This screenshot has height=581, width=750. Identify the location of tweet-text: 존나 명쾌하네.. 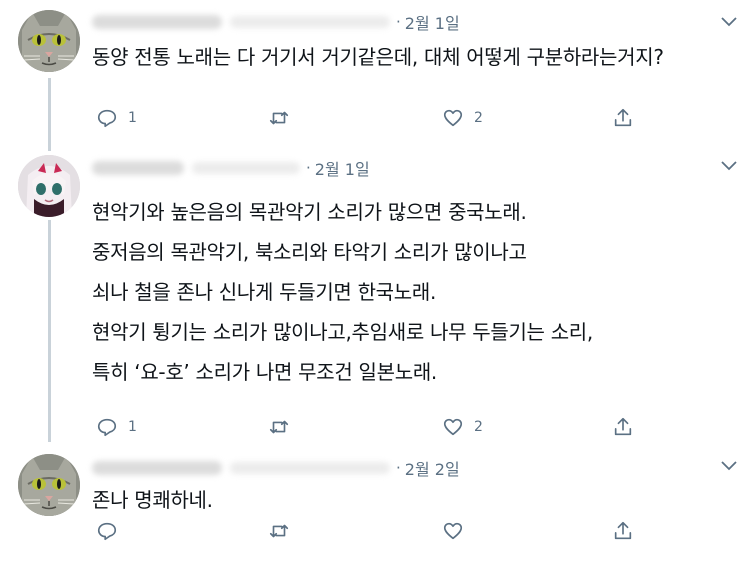
(152, 500).